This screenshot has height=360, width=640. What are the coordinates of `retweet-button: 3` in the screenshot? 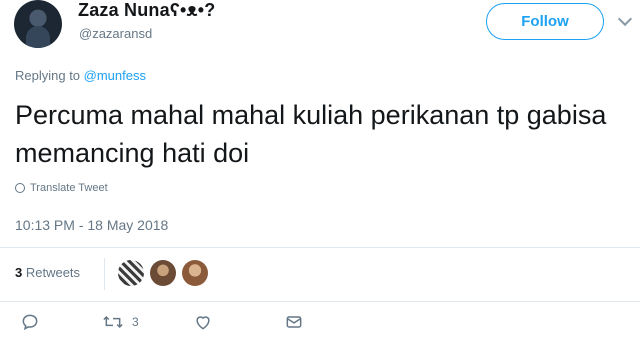 It's located at (120, 322).